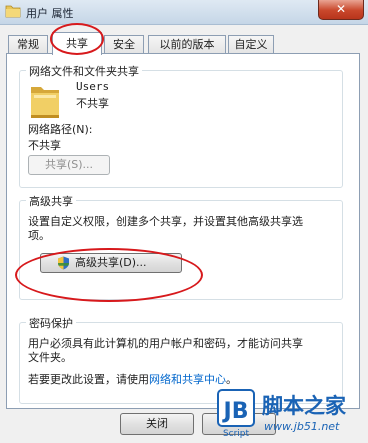 The width and height of the screenshot is (368, 443). I want to click on group-title: 高级共享, so click(51, 201).